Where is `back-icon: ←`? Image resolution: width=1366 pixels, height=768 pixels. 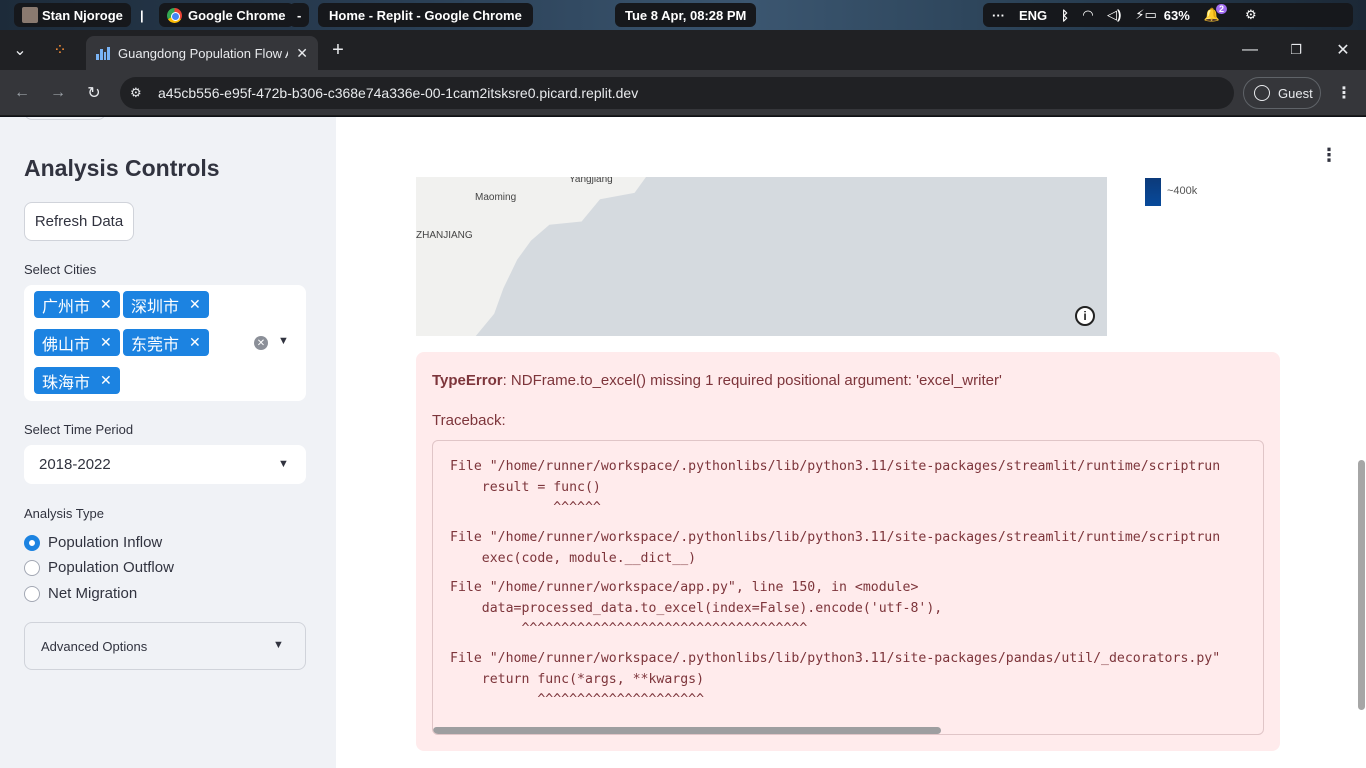
back-icon: ← is located at coordinates (22, 93).